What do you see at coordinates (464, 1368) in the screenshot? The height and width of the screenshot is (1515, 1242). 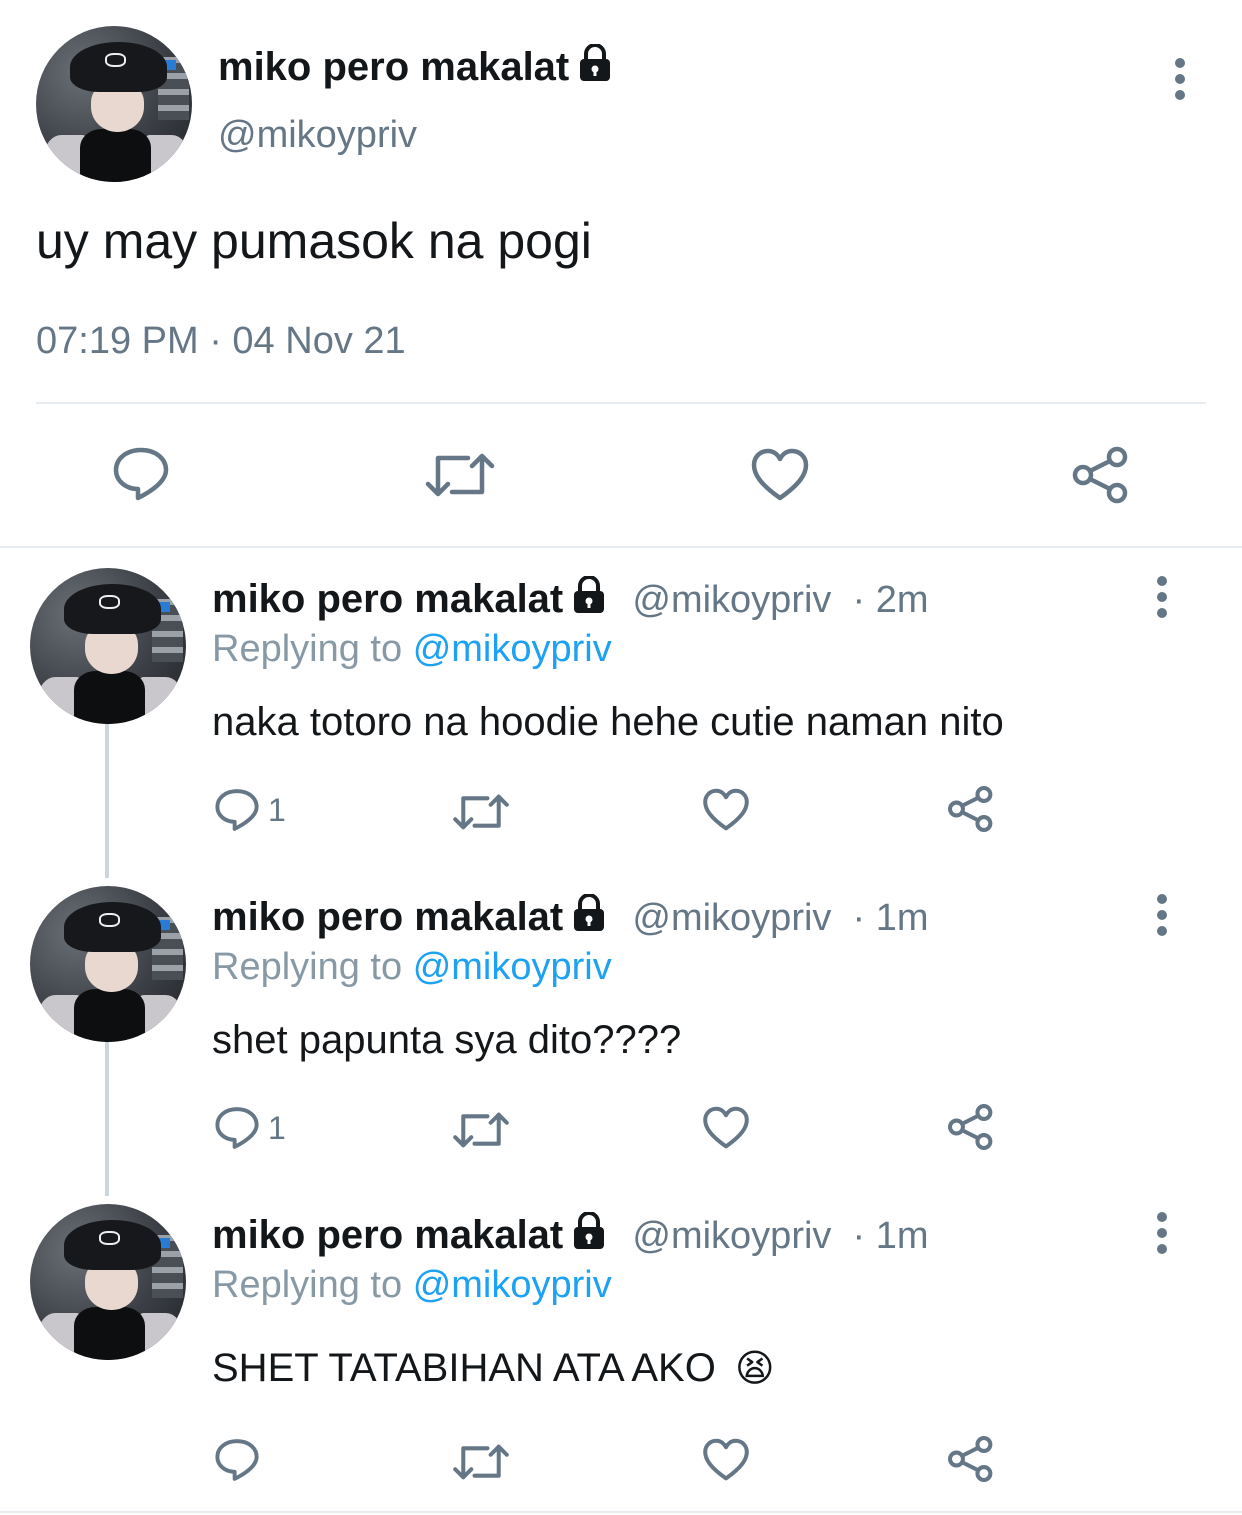 I see `reply-text-content: SHET TATABIHAN ATA AKO` at bounding box center [464, 1368].